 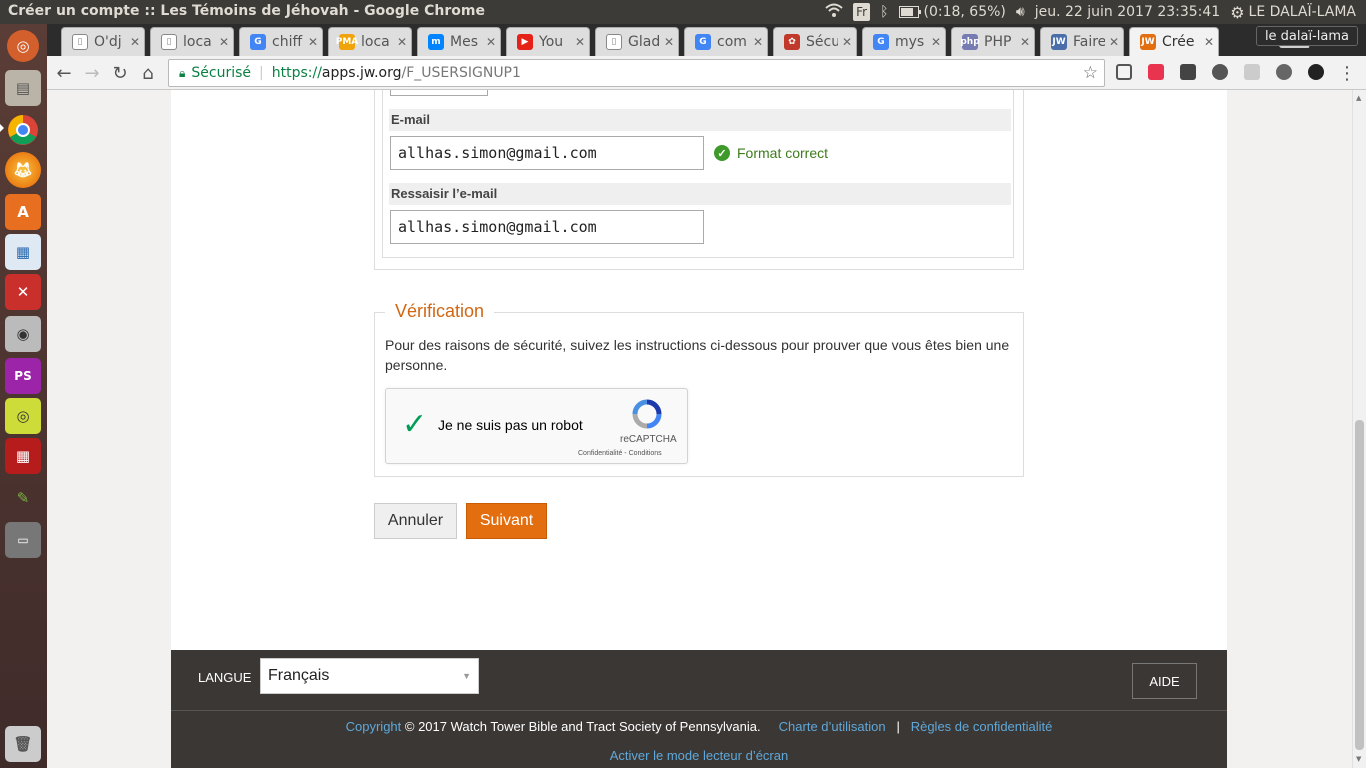 I want to click on phpstorm-icon: PS, so click(x=23, y=376).